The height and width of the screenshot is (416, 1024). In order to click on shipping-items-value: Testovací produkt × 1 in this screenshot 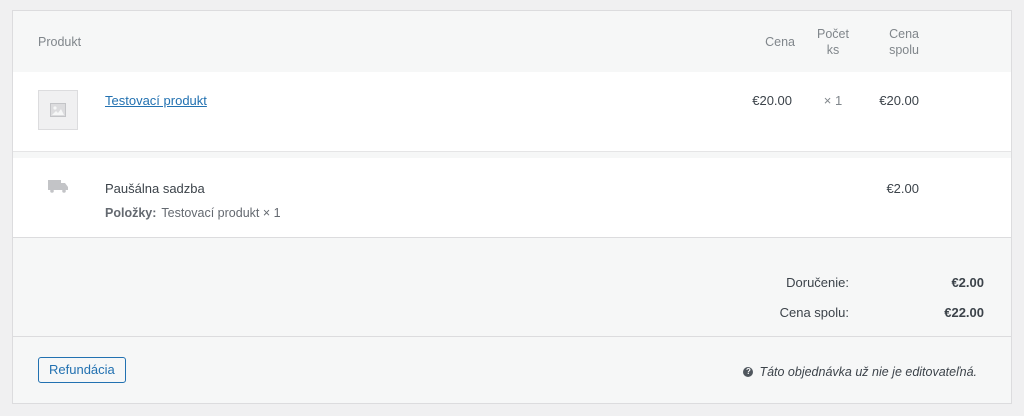, I will do `click(221, 213)`.